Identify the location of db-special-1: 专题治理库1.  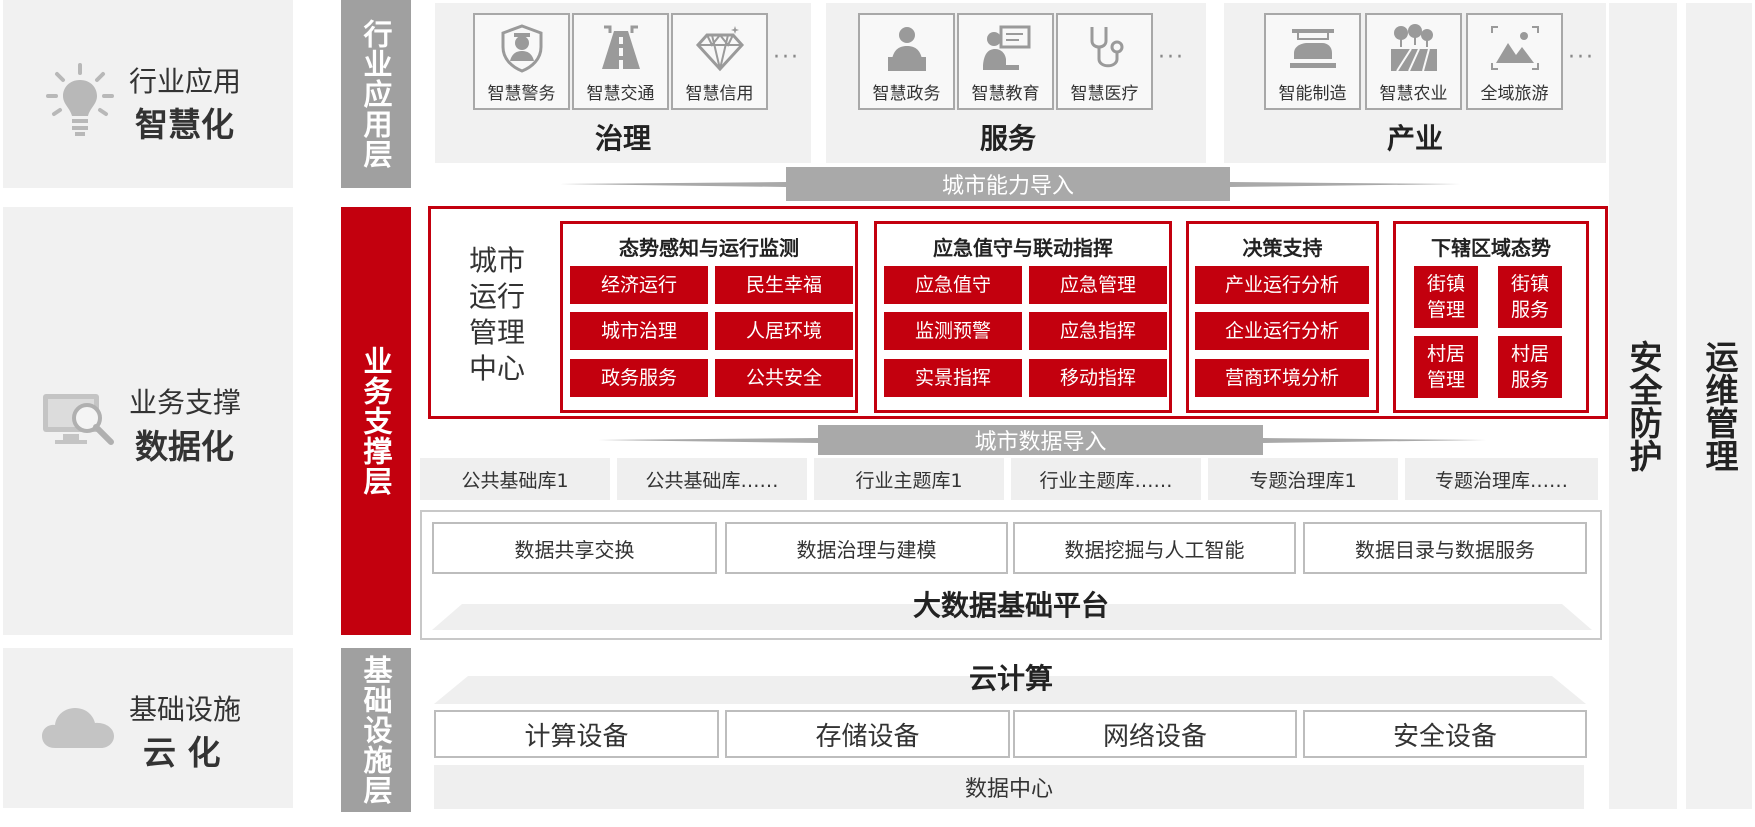
(1303, 479).